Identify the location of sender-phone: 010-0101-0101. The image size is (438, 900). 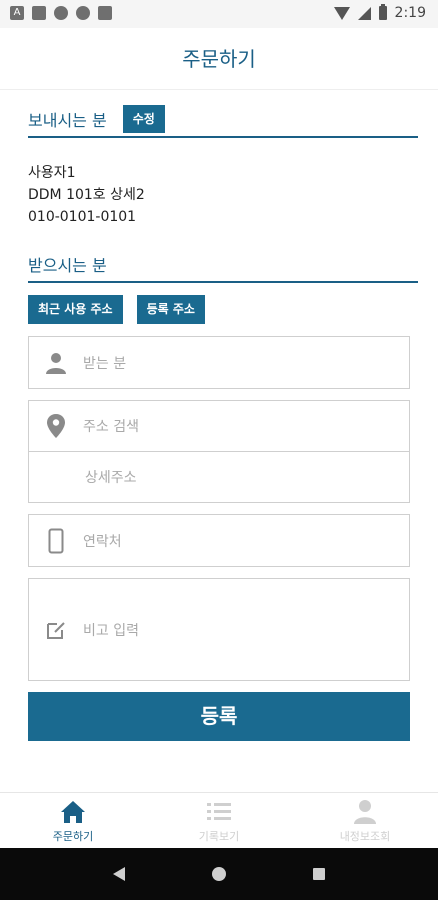
(82, 217).